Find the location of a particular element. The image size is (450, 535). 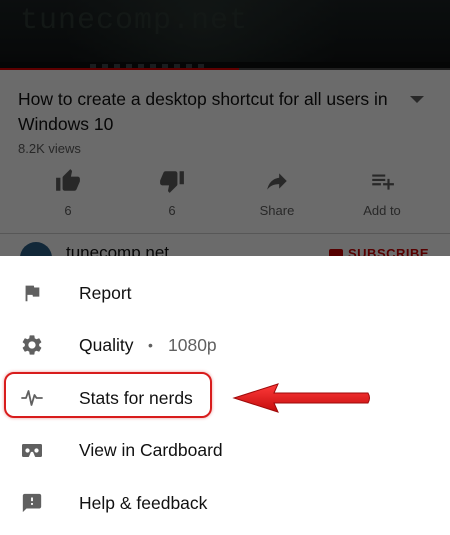

thumbs-down-icon is located at coordinates (172, 182).